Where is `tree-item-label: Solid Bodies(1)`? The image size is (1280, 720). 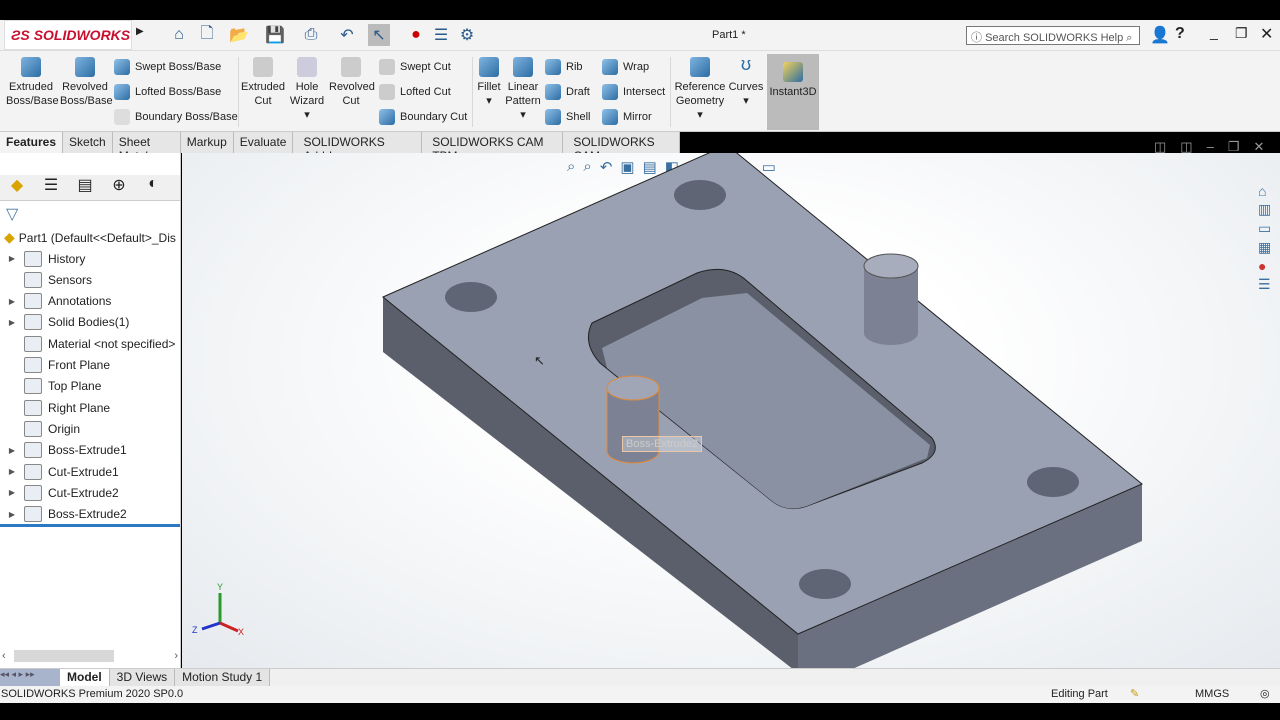
tree-item-label: Solid Bodies(1) is located at coordinates (89, 322).